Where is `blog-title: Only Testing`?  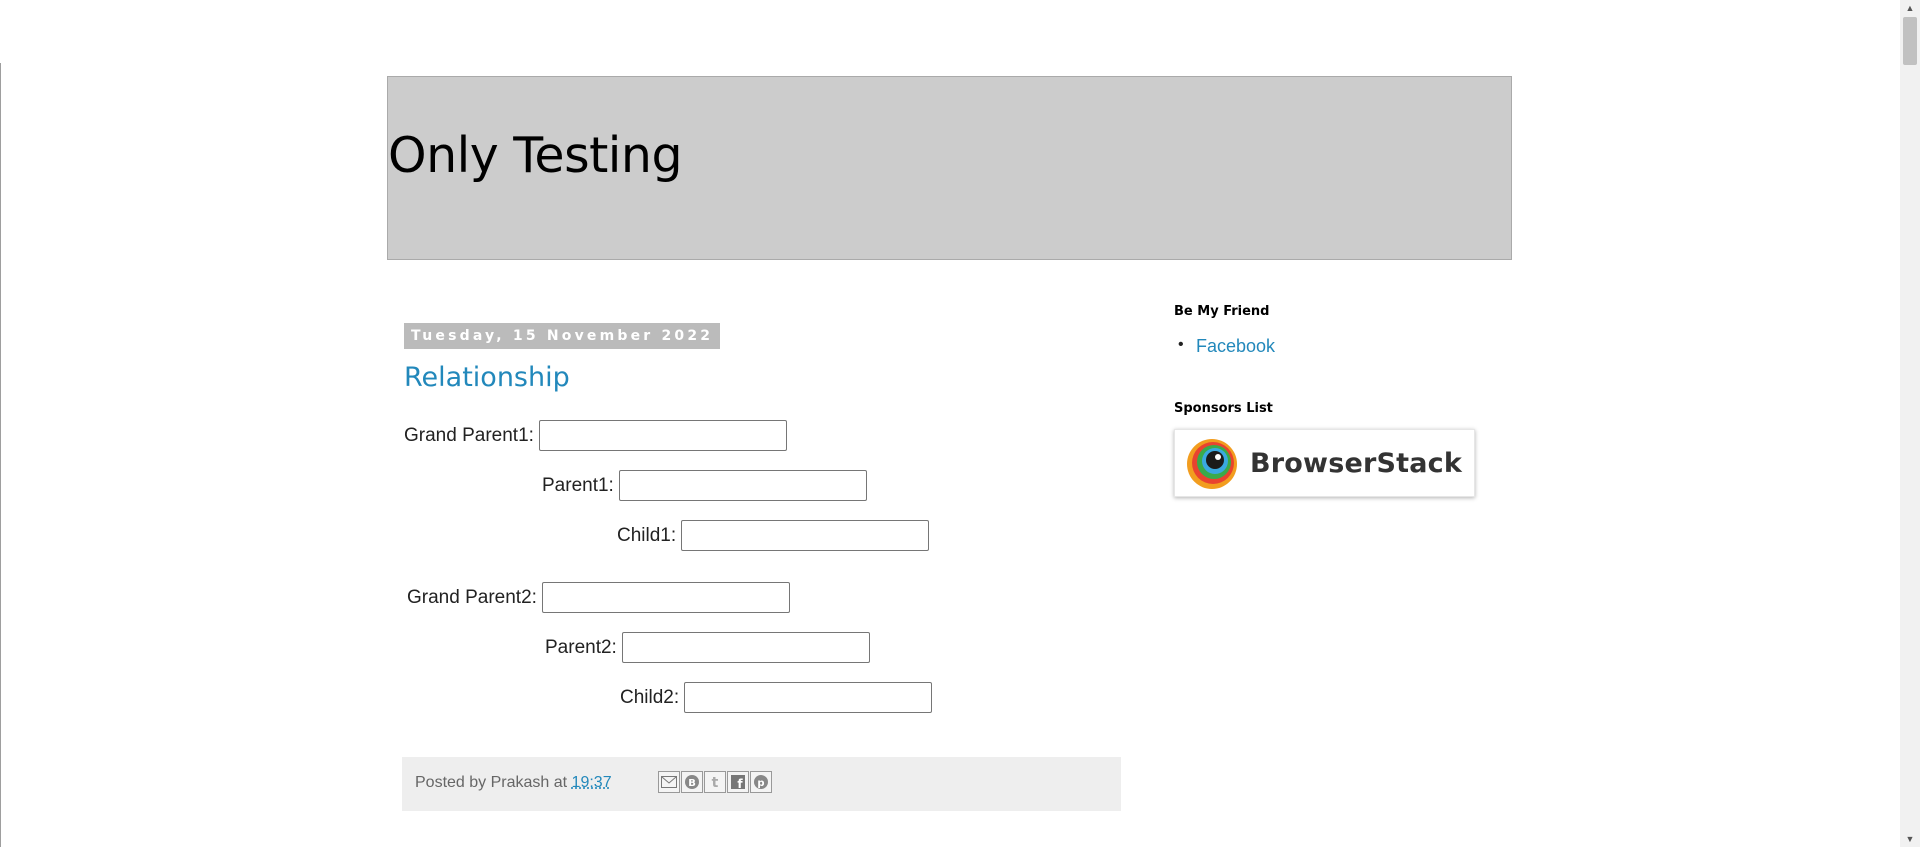 blog-title: Only Testing is located at coordinates (535, 155).